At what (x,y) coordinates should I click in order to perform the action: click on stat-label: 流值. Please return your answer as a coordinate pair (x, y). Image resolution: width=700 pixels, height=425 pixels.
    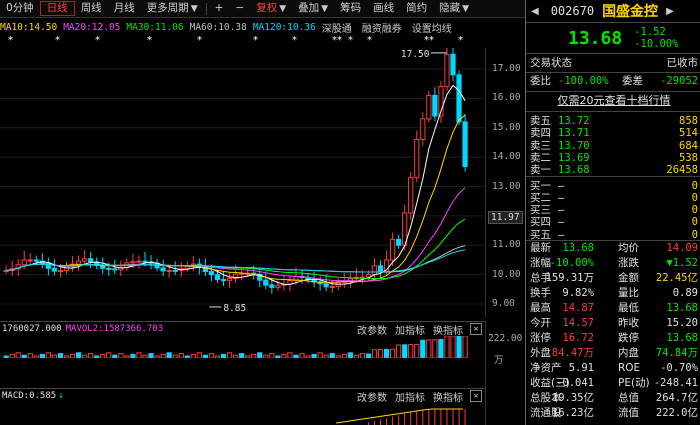
    Looking at the image, I should click on (628, 413).